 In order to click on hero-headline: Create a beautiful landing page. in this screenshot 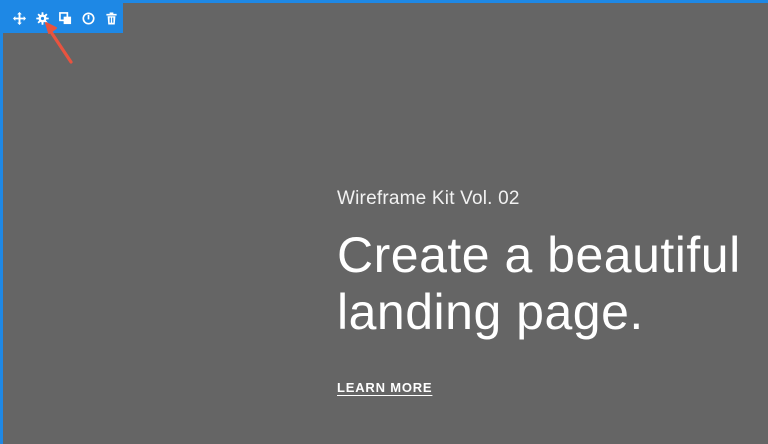, I will do `click(539, 284)`.